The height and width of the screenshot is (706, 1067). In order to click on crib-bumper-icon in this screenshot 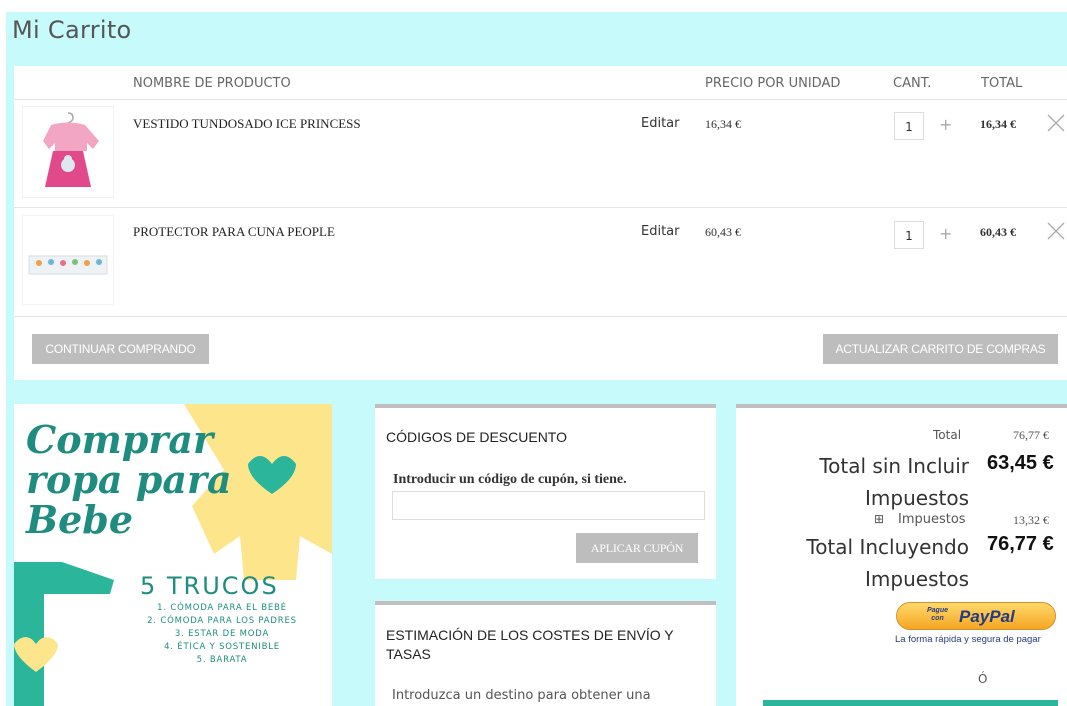, I will do `click(68, 265)`.